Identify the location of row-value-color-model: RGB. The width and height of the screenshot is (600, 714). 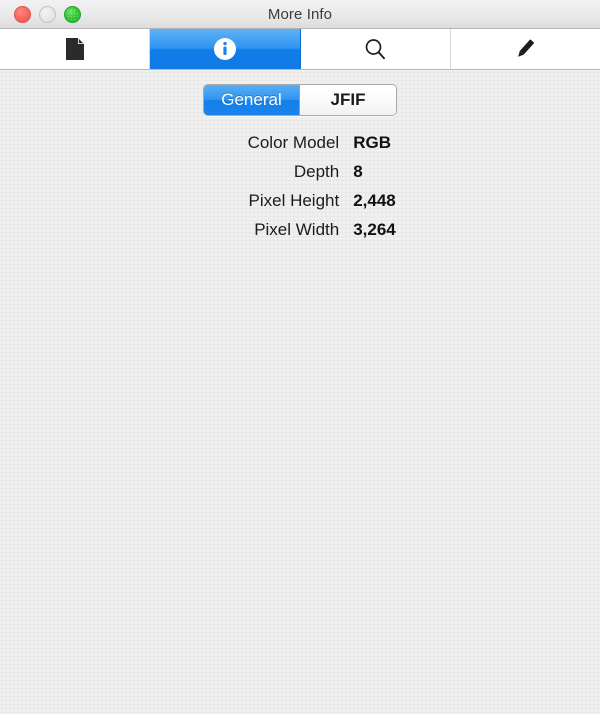
(372, 142).